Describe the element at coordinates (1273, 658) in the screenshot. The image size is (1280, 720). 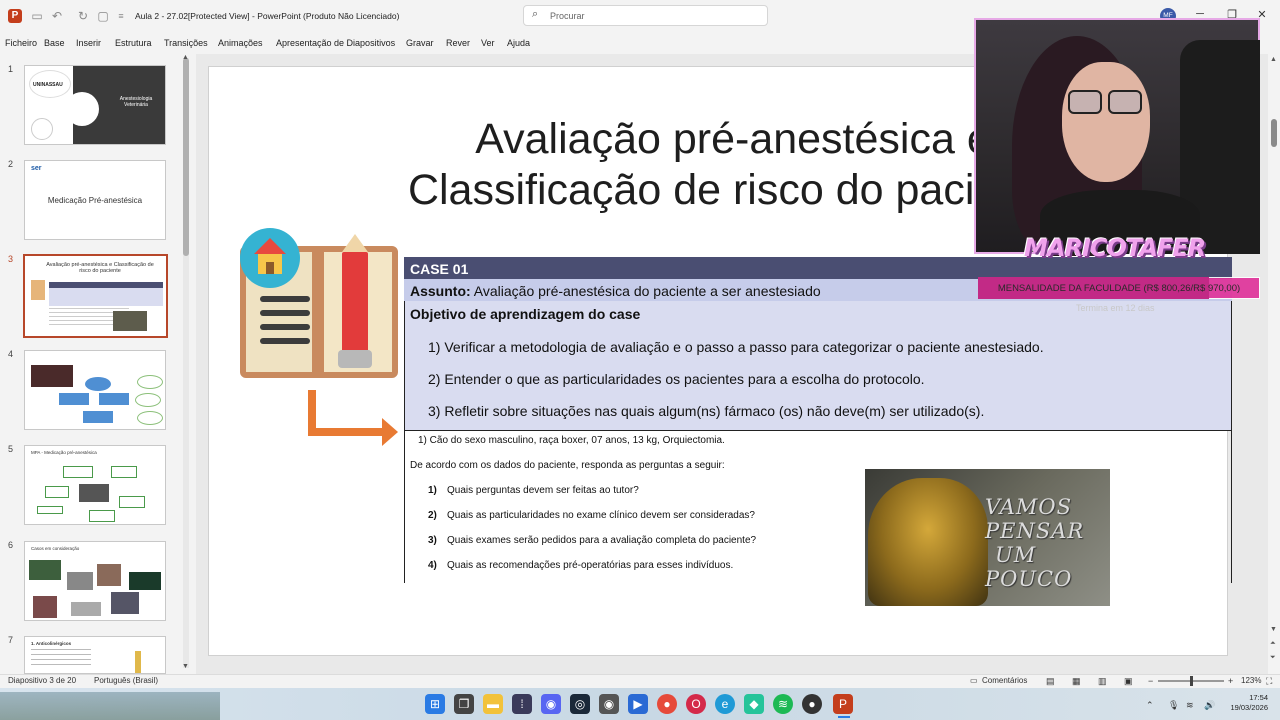
I see `next-slide-icon: ⏷` at that location.